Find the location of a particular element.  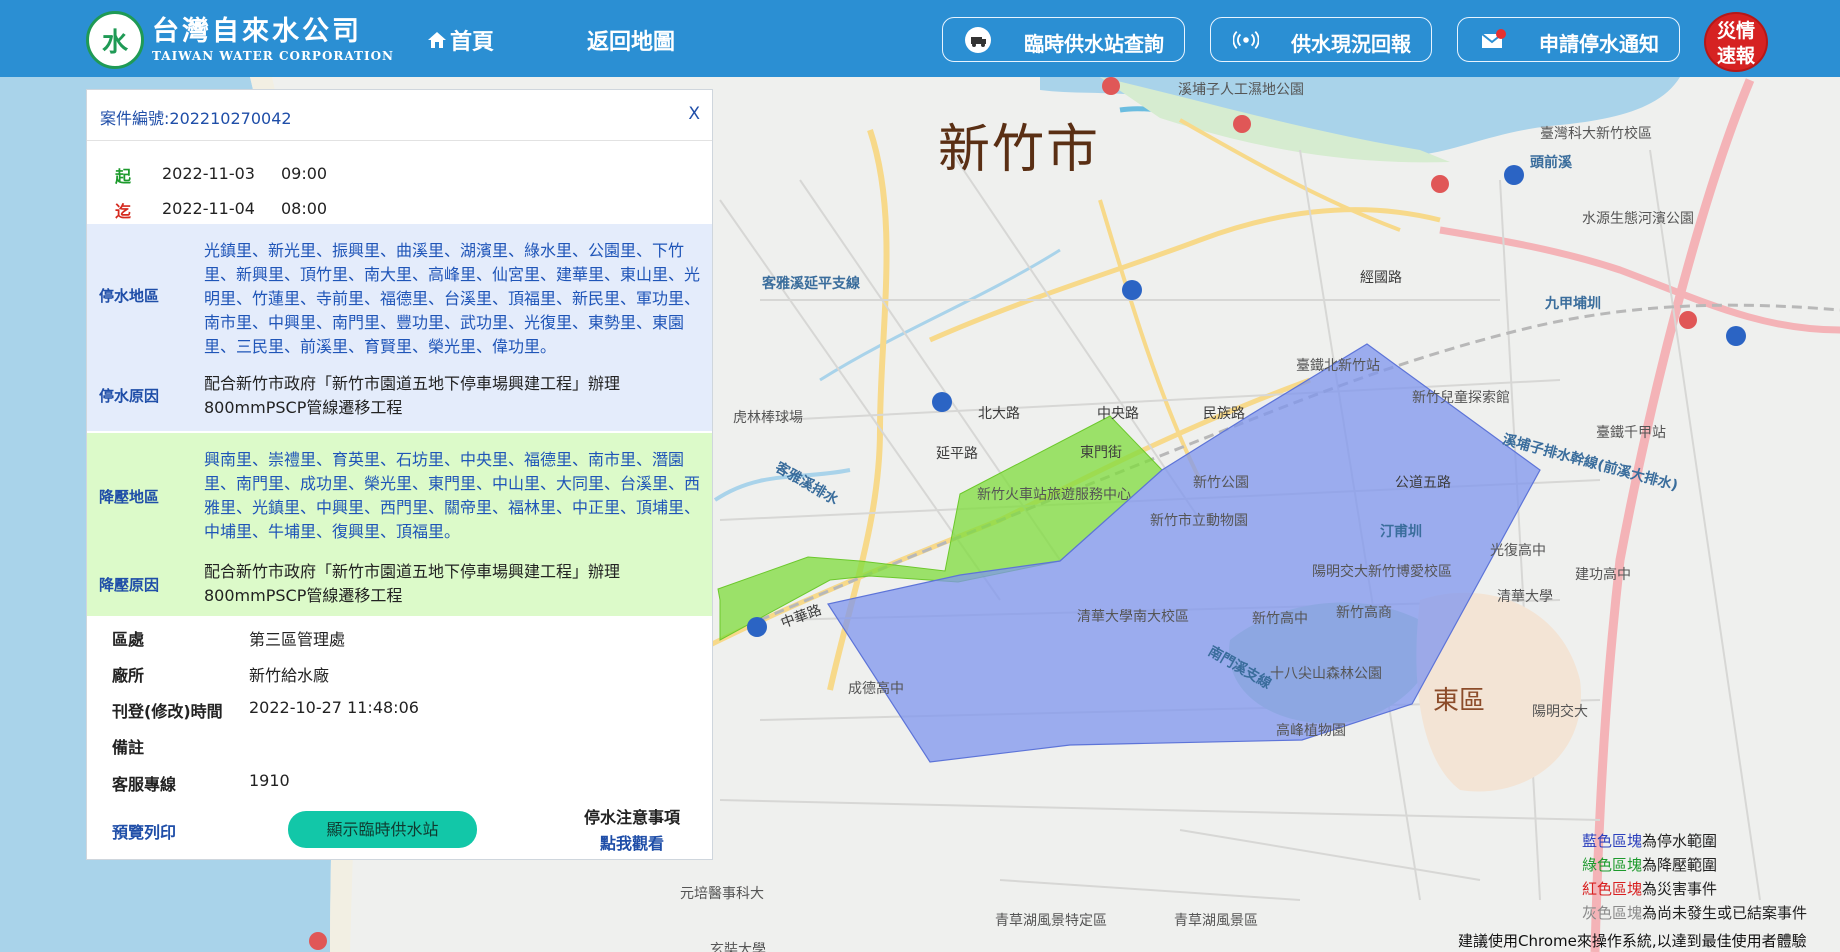

map-label: 成德高中 is located at coordinates (876, 689).